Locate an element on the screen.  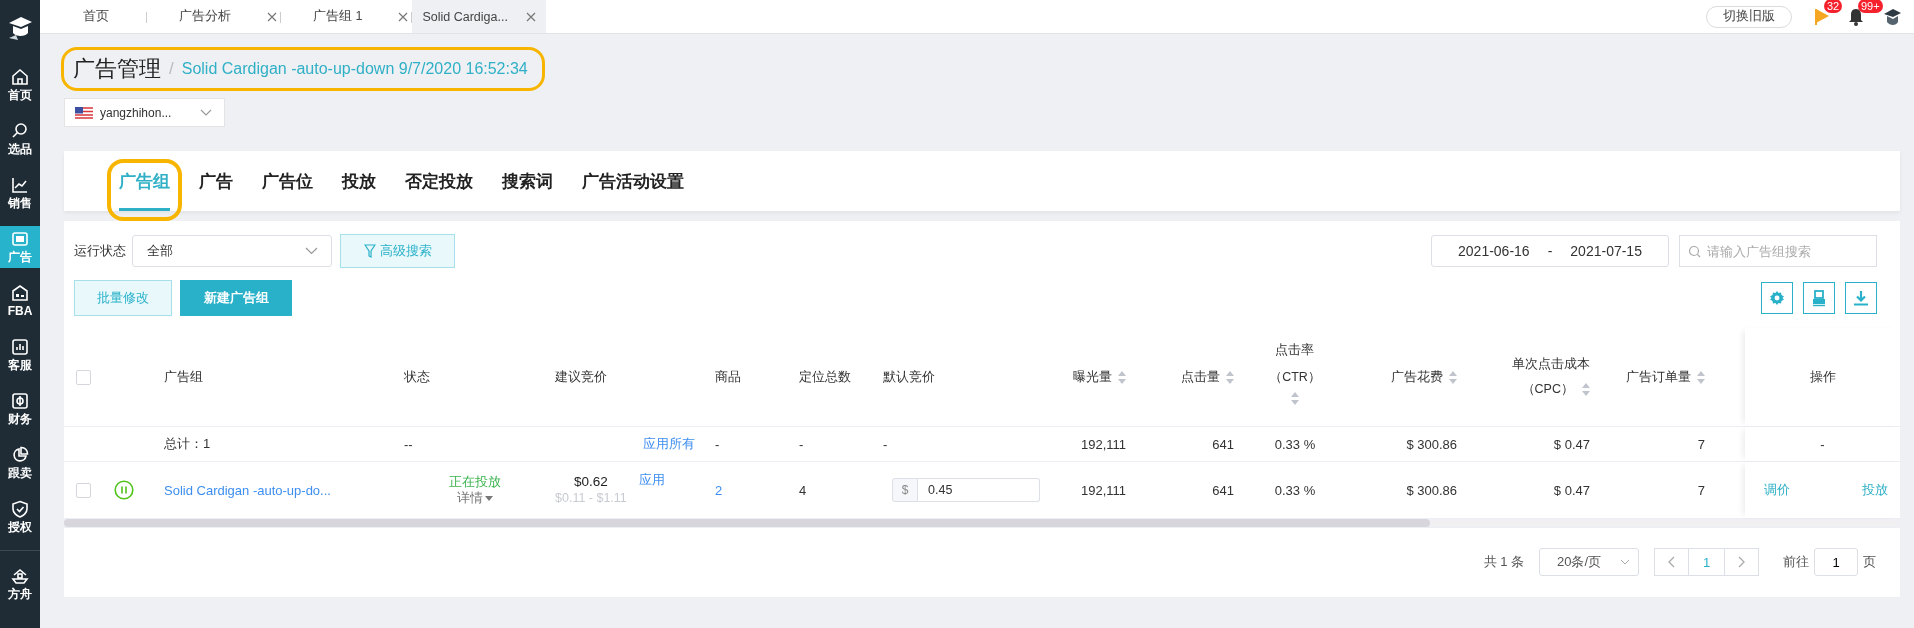
sidebar-item: FBA is located at coordinates (20, 301).